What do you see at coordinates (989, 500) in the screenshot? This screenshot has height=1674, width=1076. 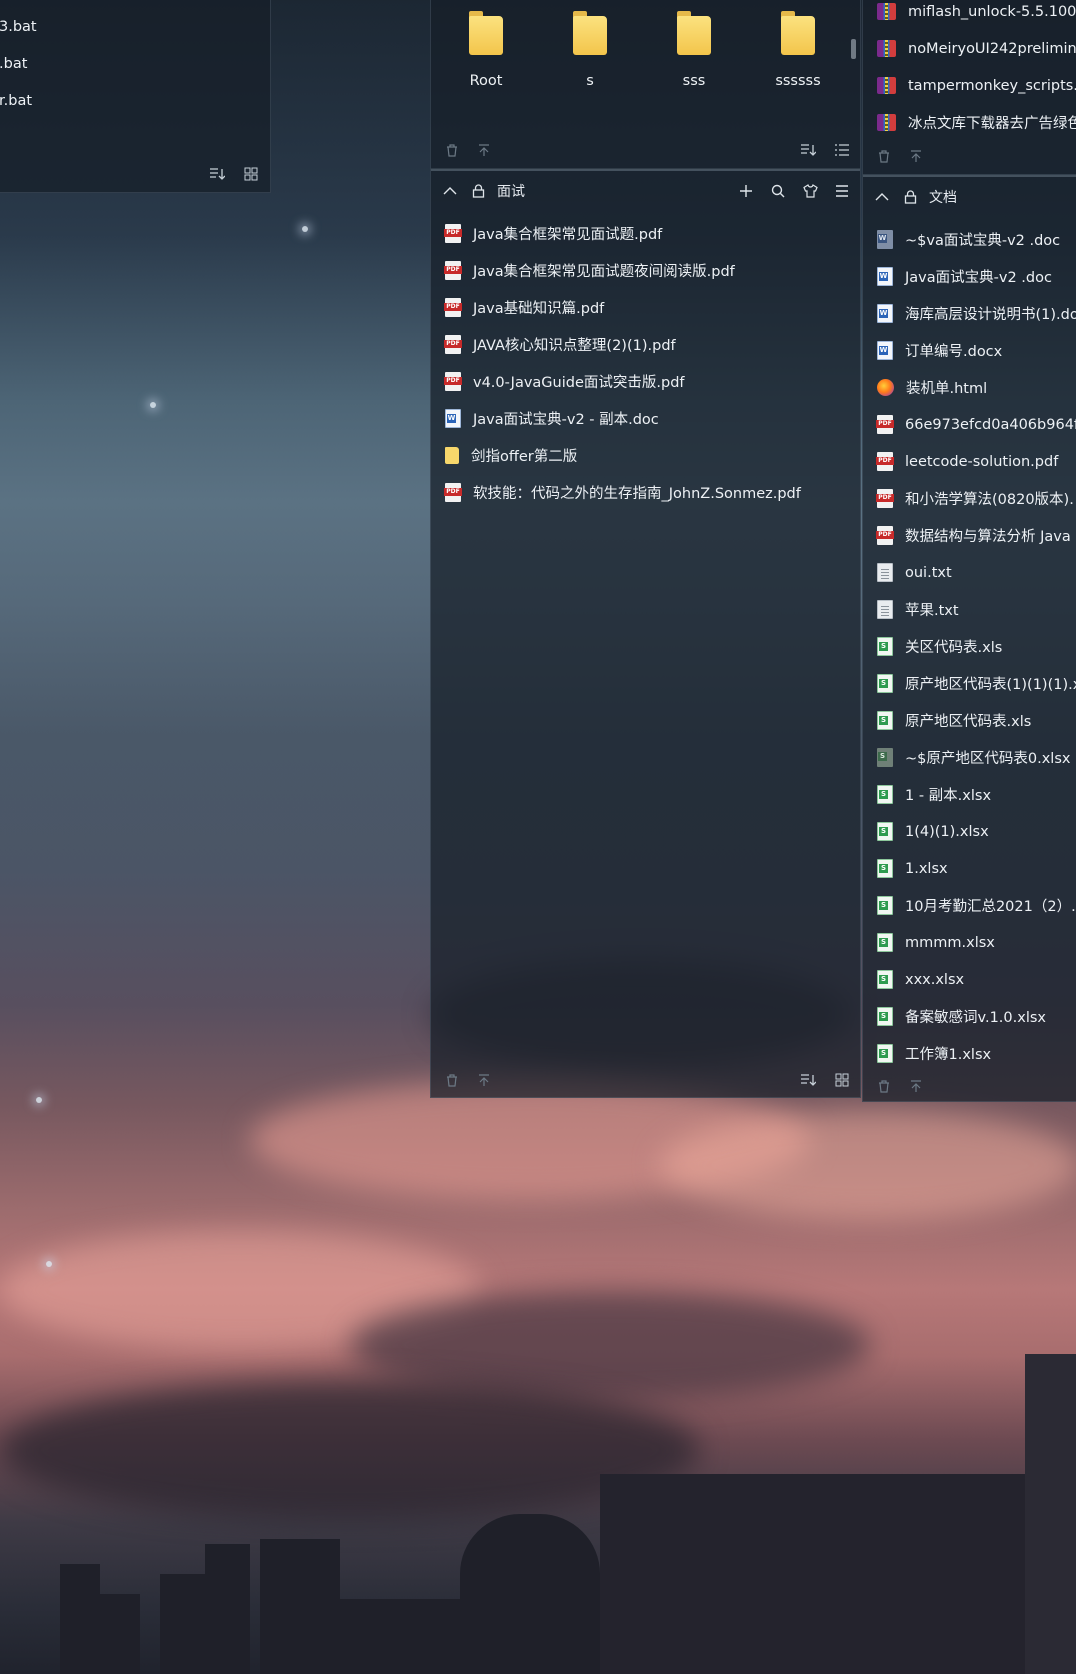 I see `file-name: 和小浩学算法(0820版本).` at bounding box center [989, 500].